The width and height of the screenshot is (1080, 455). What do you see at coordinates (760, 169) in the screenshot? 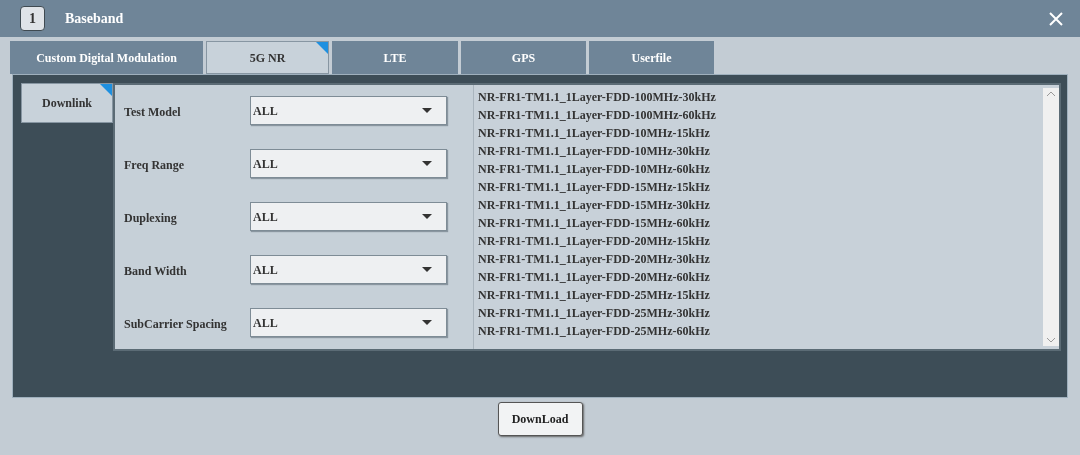
I see `list-item: NR-FR1-TM1.1_1Layer-FDD-10MHz-60kHz` at bounding box center [760, 169].